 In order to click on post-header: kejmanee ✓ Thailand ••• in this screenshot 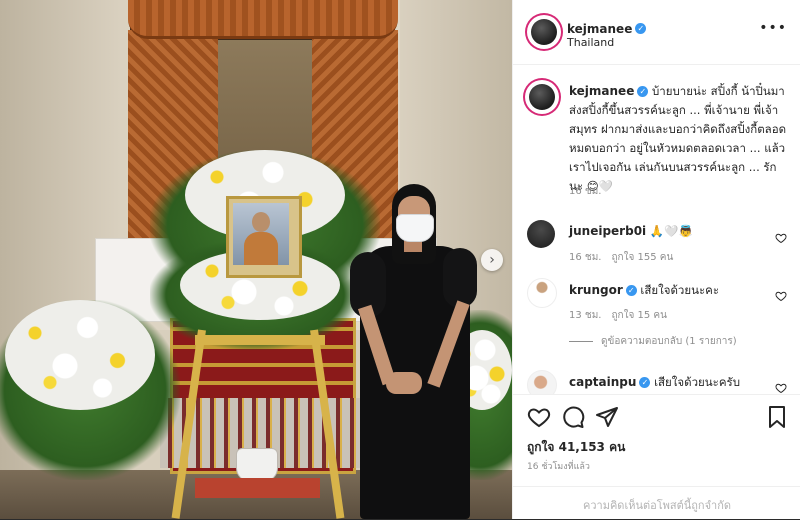, I will do `click(656, 32)`.